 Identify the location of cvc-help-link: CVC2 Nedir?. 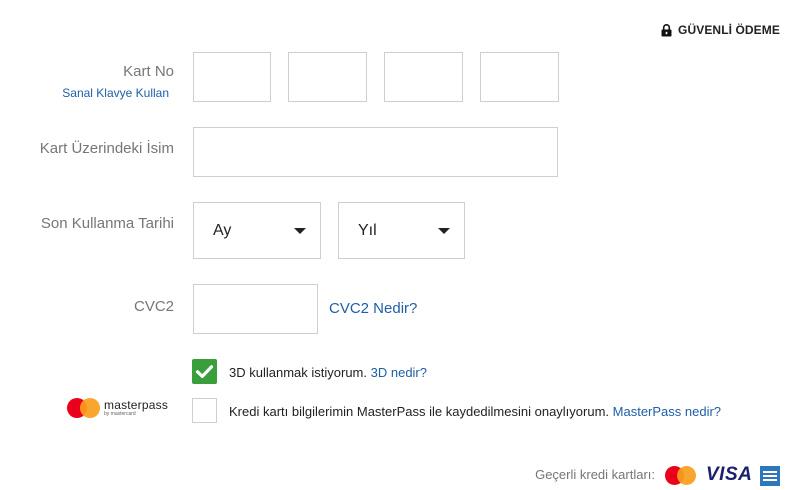
(373, 308).